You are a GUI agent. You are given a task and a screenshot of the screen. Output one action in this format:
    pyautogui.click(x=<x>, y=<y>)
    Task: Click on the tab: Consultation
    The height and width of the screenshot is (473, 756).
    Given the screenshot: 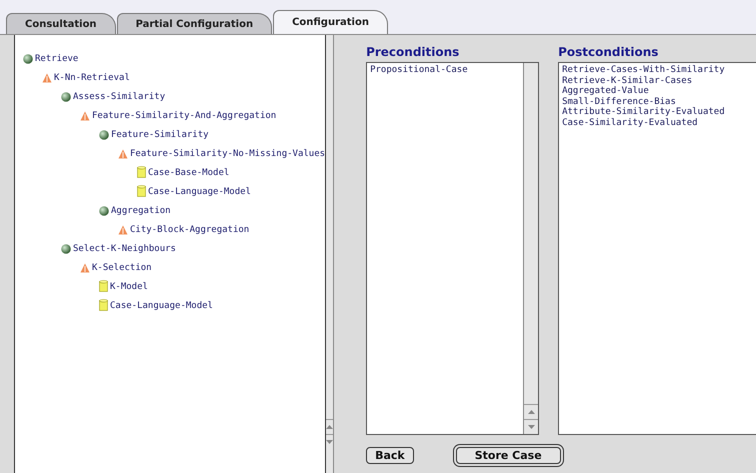 What is the action you would take?
    pyautogui.click(x=61, y=23)
    